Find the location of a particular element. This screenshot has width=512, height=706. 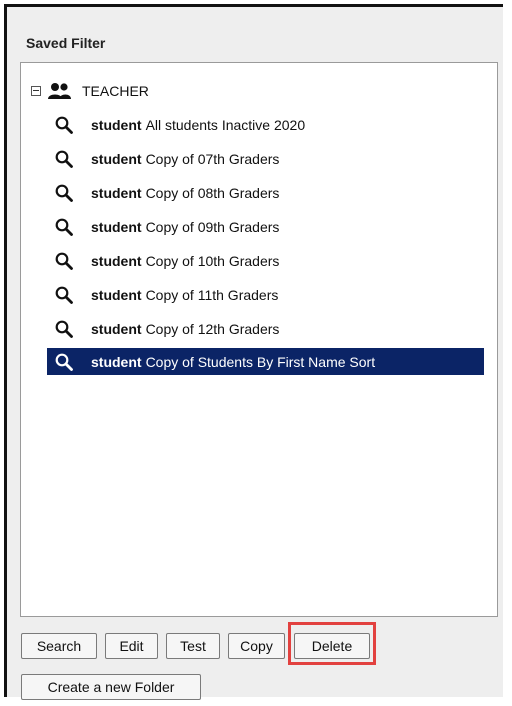

filter-name: Copy of 11th Graders is located at coordinates (212, 294).